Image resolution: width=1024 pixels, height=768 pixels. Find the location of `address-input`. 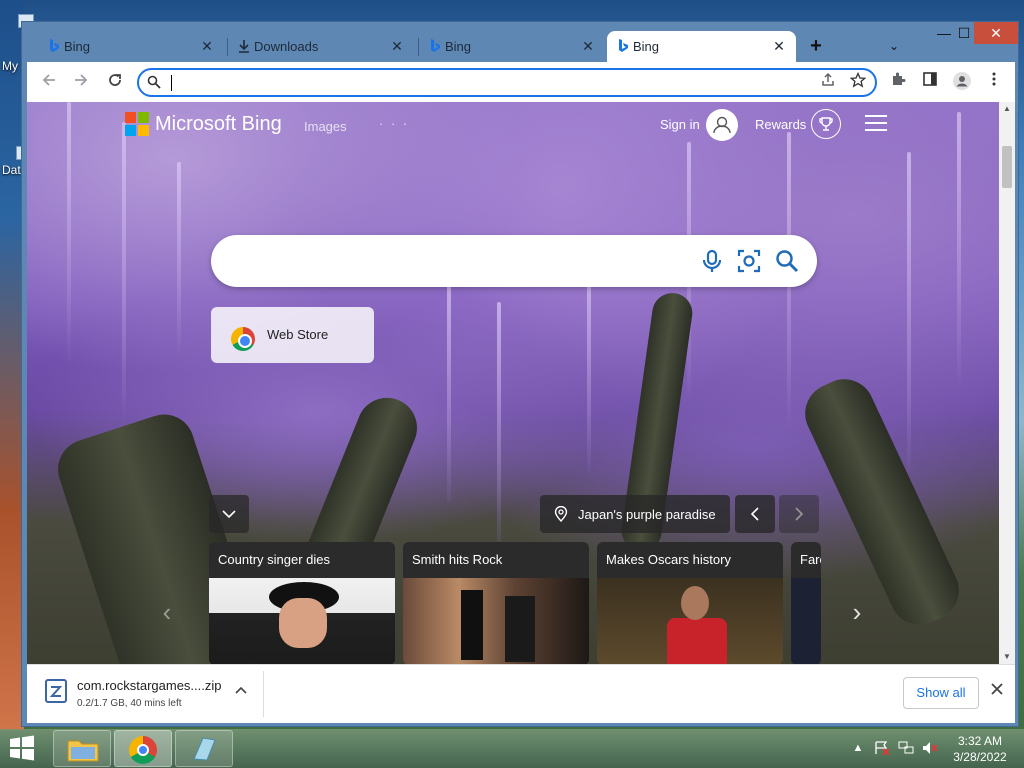

address-input is located at coordinates (479, 83).